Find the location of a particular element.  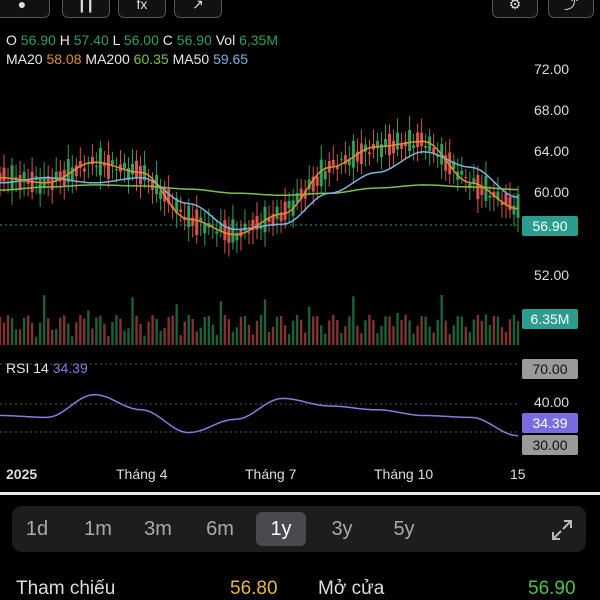

ref-price-label: Tham chiếu is located at coordinates (66, 588).